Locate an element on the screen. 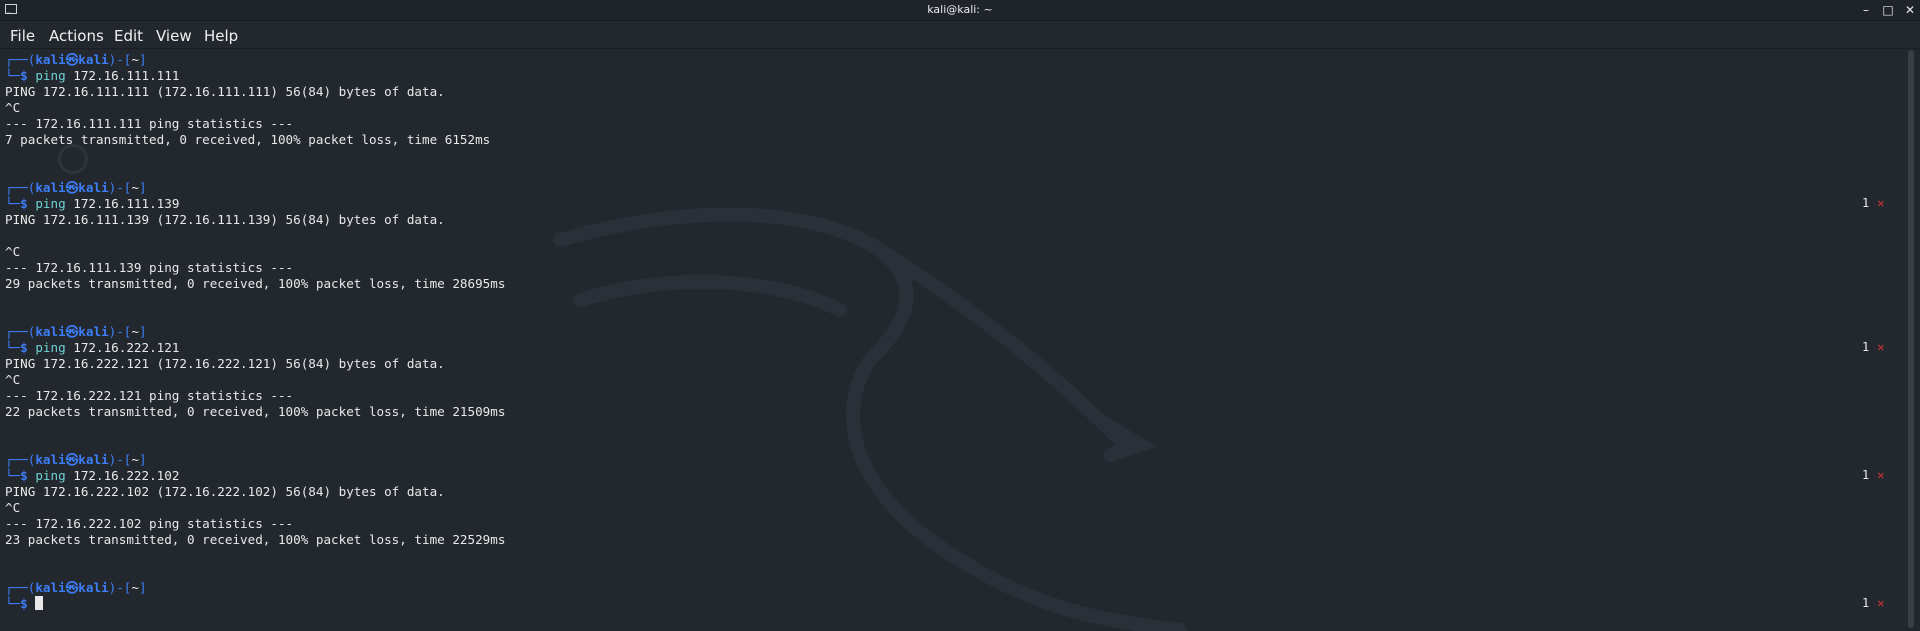 The height and width of the screenshot is (631, 1920). command-args: 172.16.222.121 is located at coordinates (122, 347).